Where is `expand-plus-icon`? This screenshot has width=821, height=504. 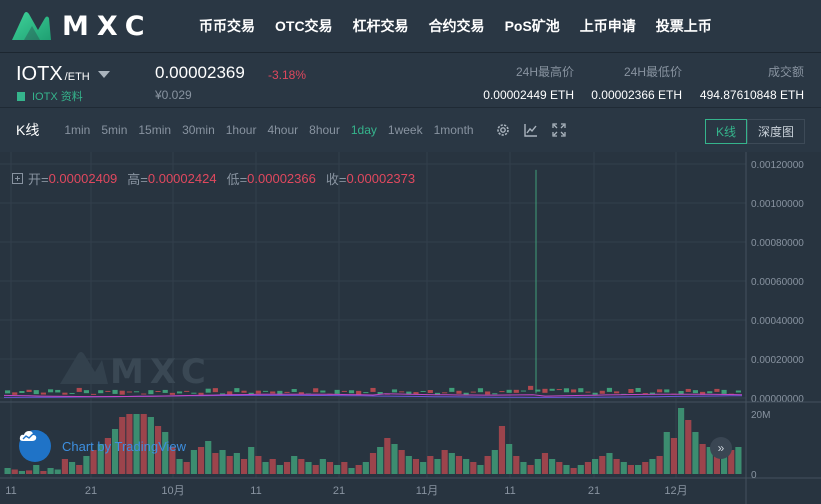 expand-plus-icon is located at coordinates (17, 178).